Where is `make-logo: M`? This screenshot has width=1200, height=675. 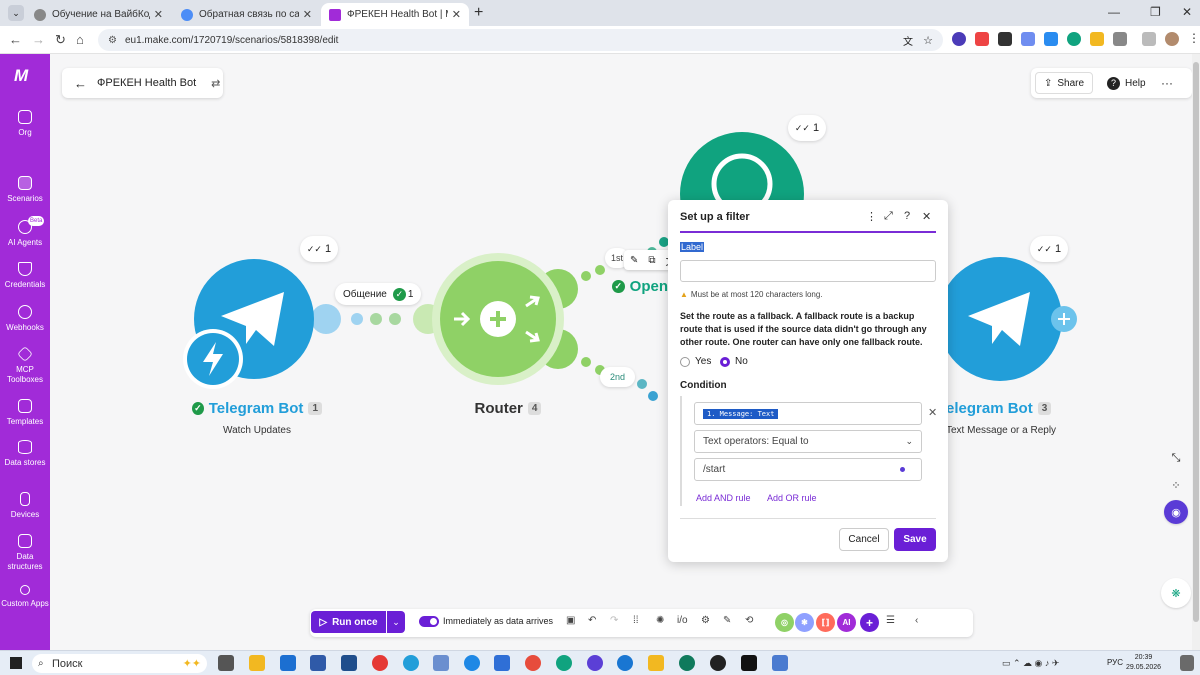
make-logo: M is located at coordinates (21, 76).